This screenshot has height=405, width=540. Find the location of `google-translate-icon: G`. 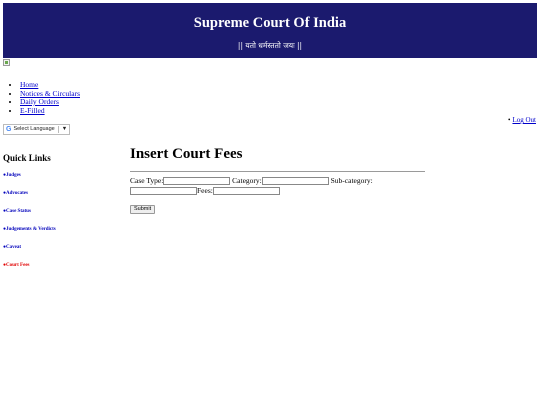

google-translate-icon: G is located at coordinates (9, 129).